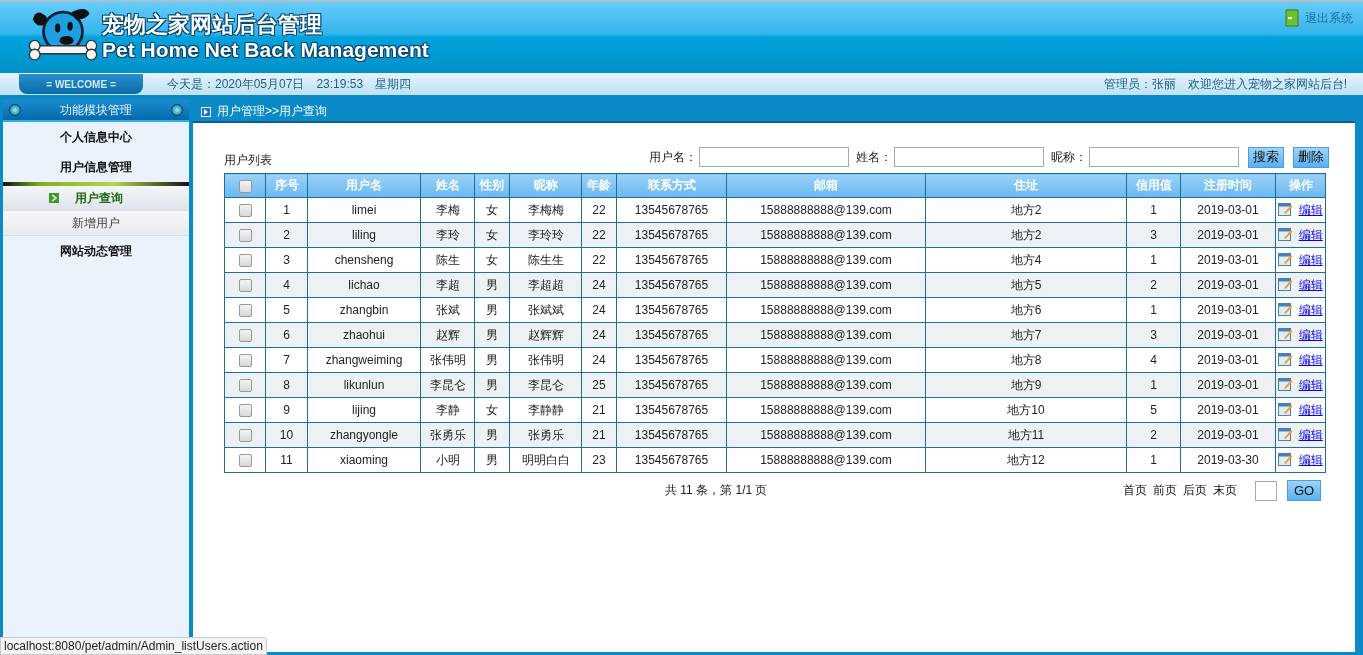  What do you see at coordinates (364, 460) in the screenshot?
I see `table-cell: xiaoming` at bounding box center [364, 460].